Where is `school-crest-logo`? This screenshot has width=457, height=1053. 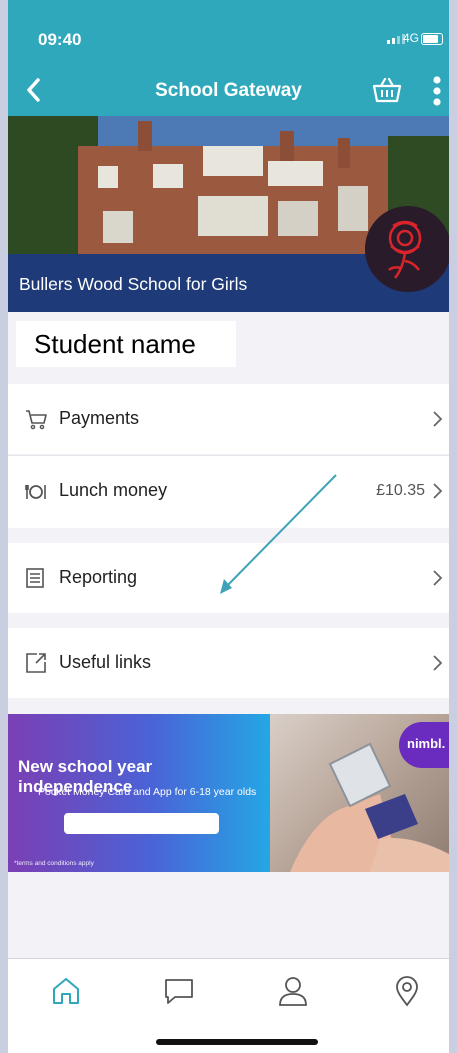 school-crest-logo is located at coordinates (407, 249).